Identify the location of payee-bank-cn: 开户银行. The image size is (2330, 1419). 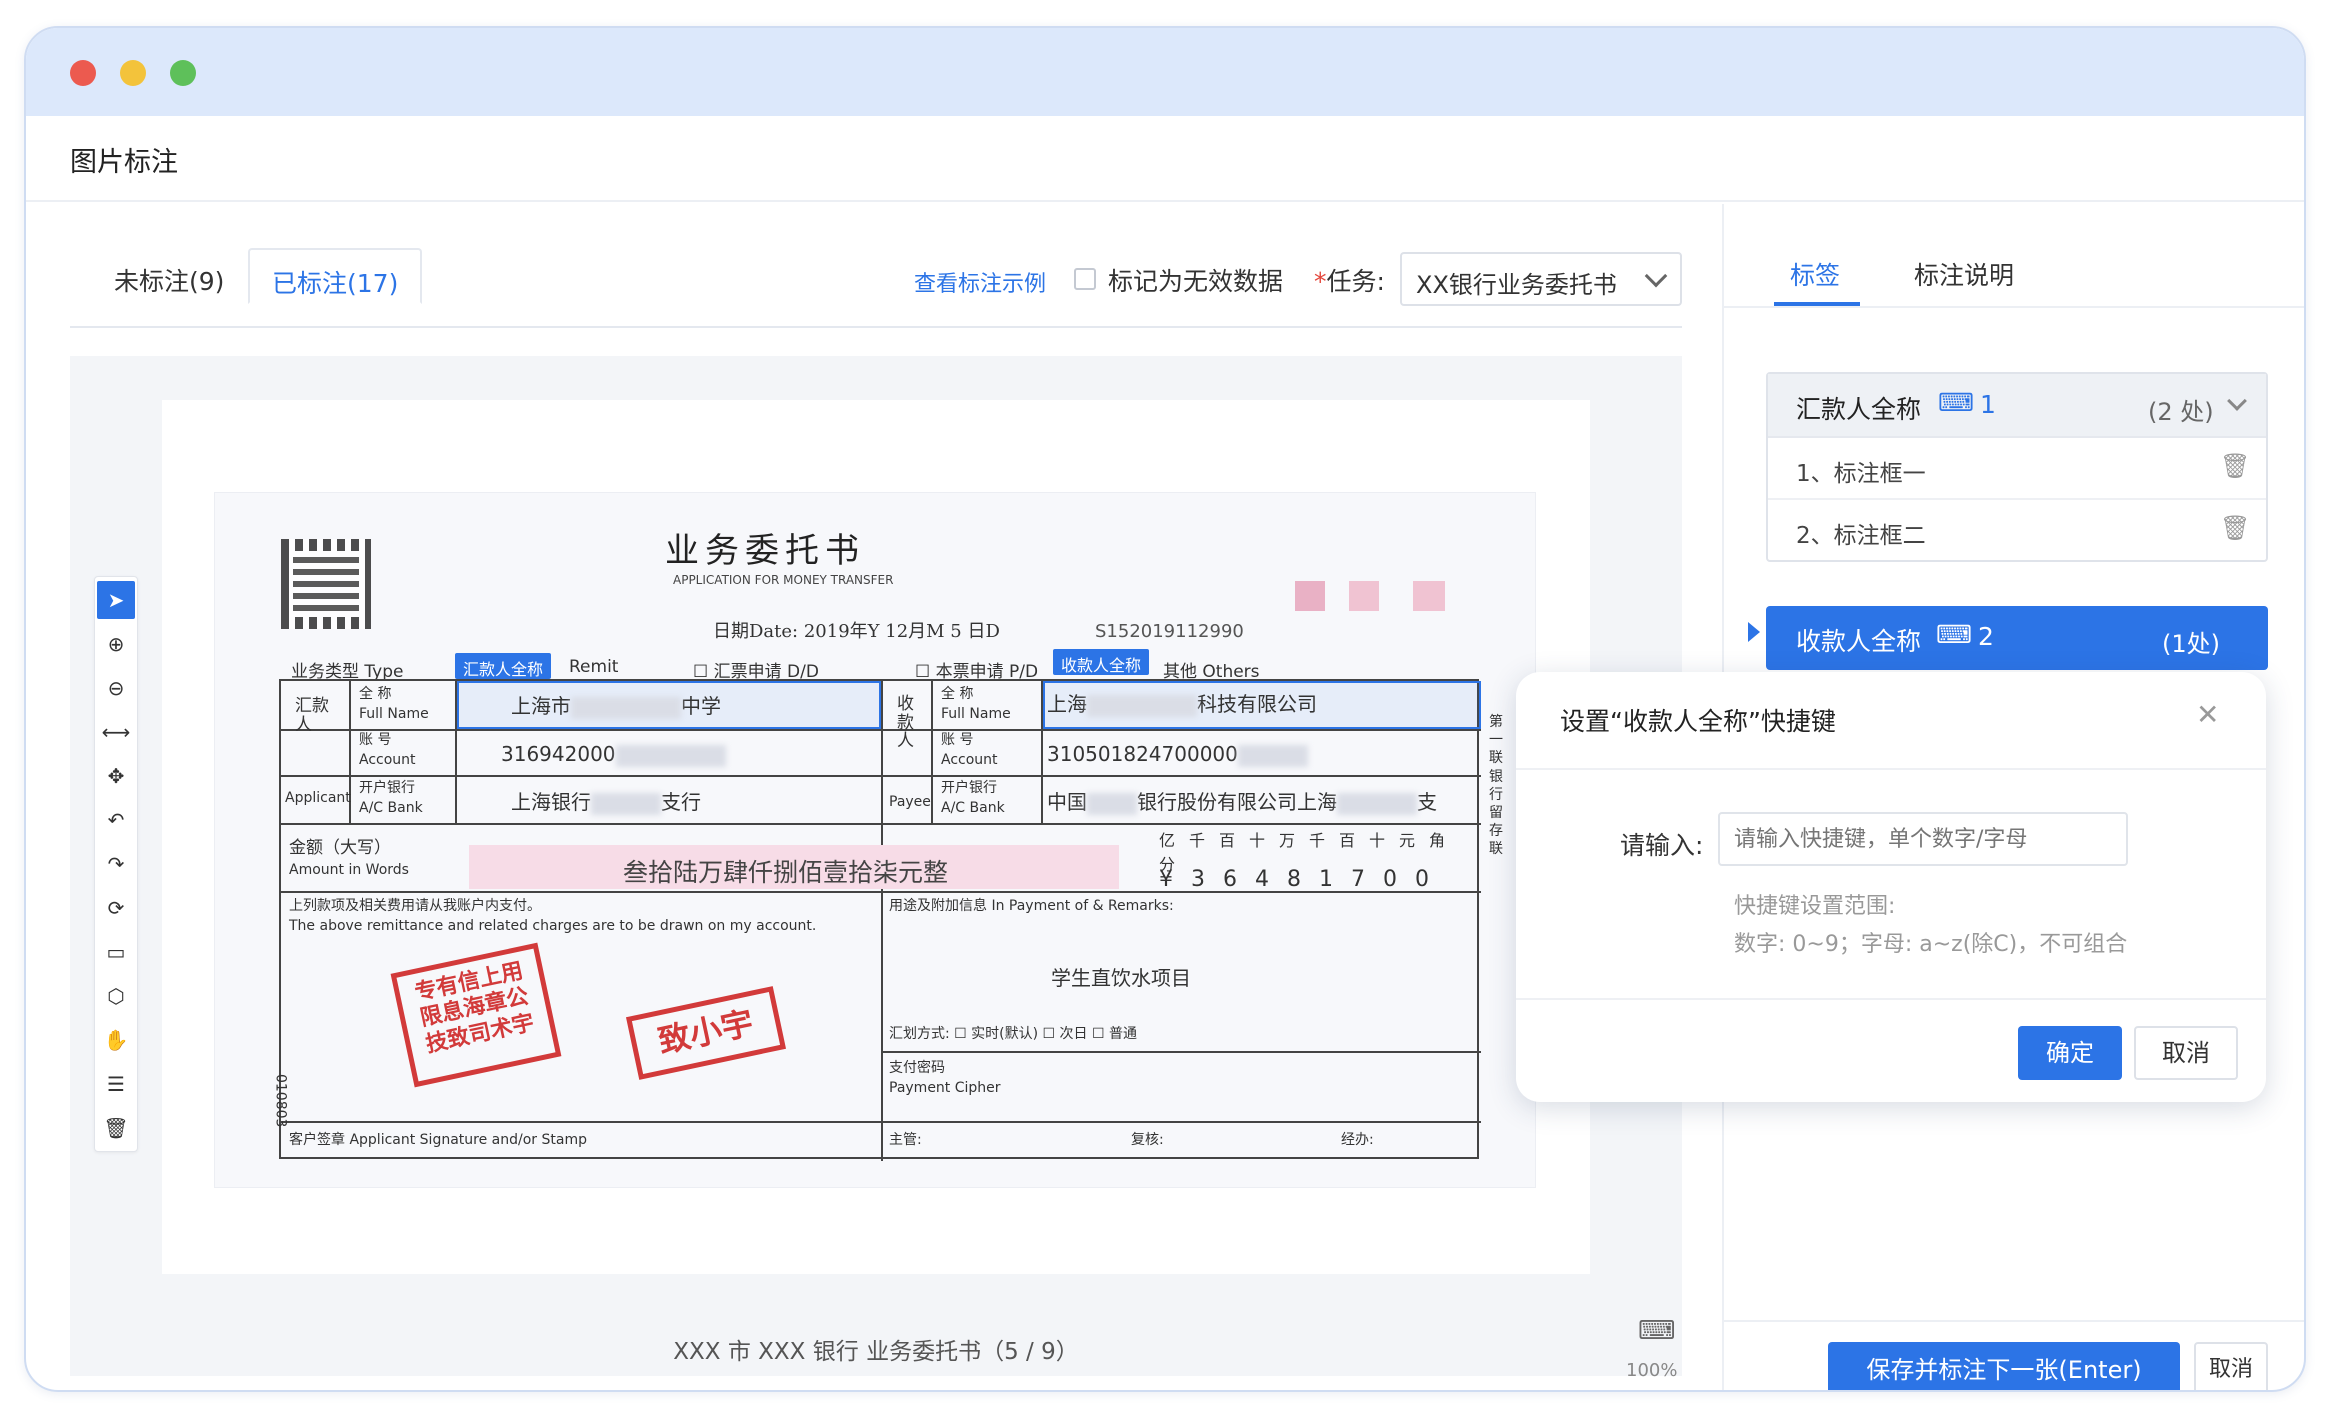
(969, 788).